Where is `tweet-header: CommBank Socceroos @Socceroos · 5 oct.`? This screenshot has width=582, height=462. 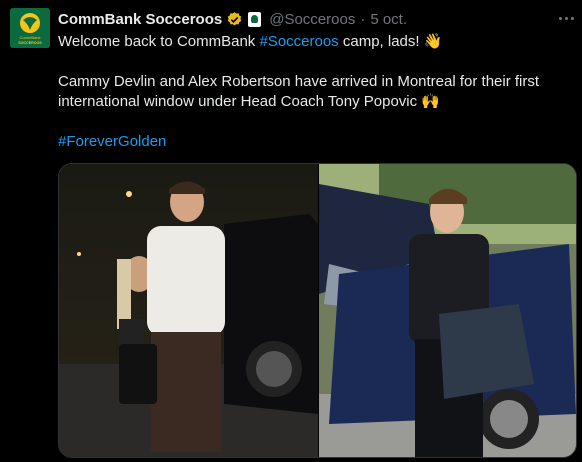
tweet-header: CommBank Socceroos @Socceroos · 5 oct. is located at coordinates (232, 19).